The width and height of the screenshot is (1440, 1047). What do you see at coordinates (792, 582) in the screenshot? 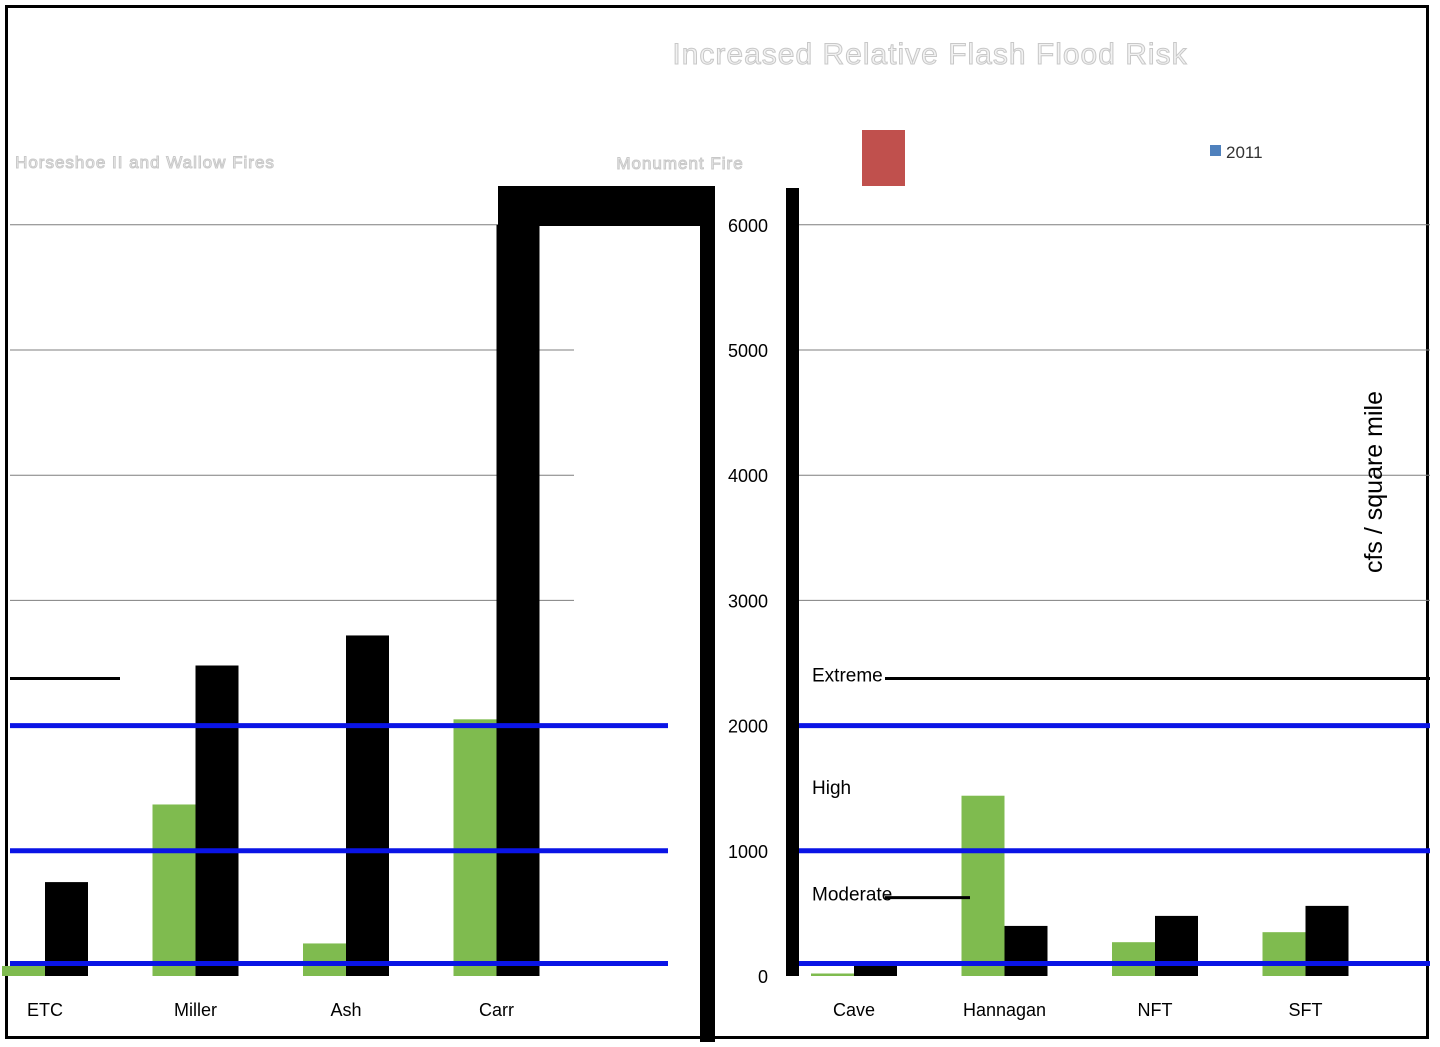
I see `right-panel-axis` at bounding box center [792, 582].